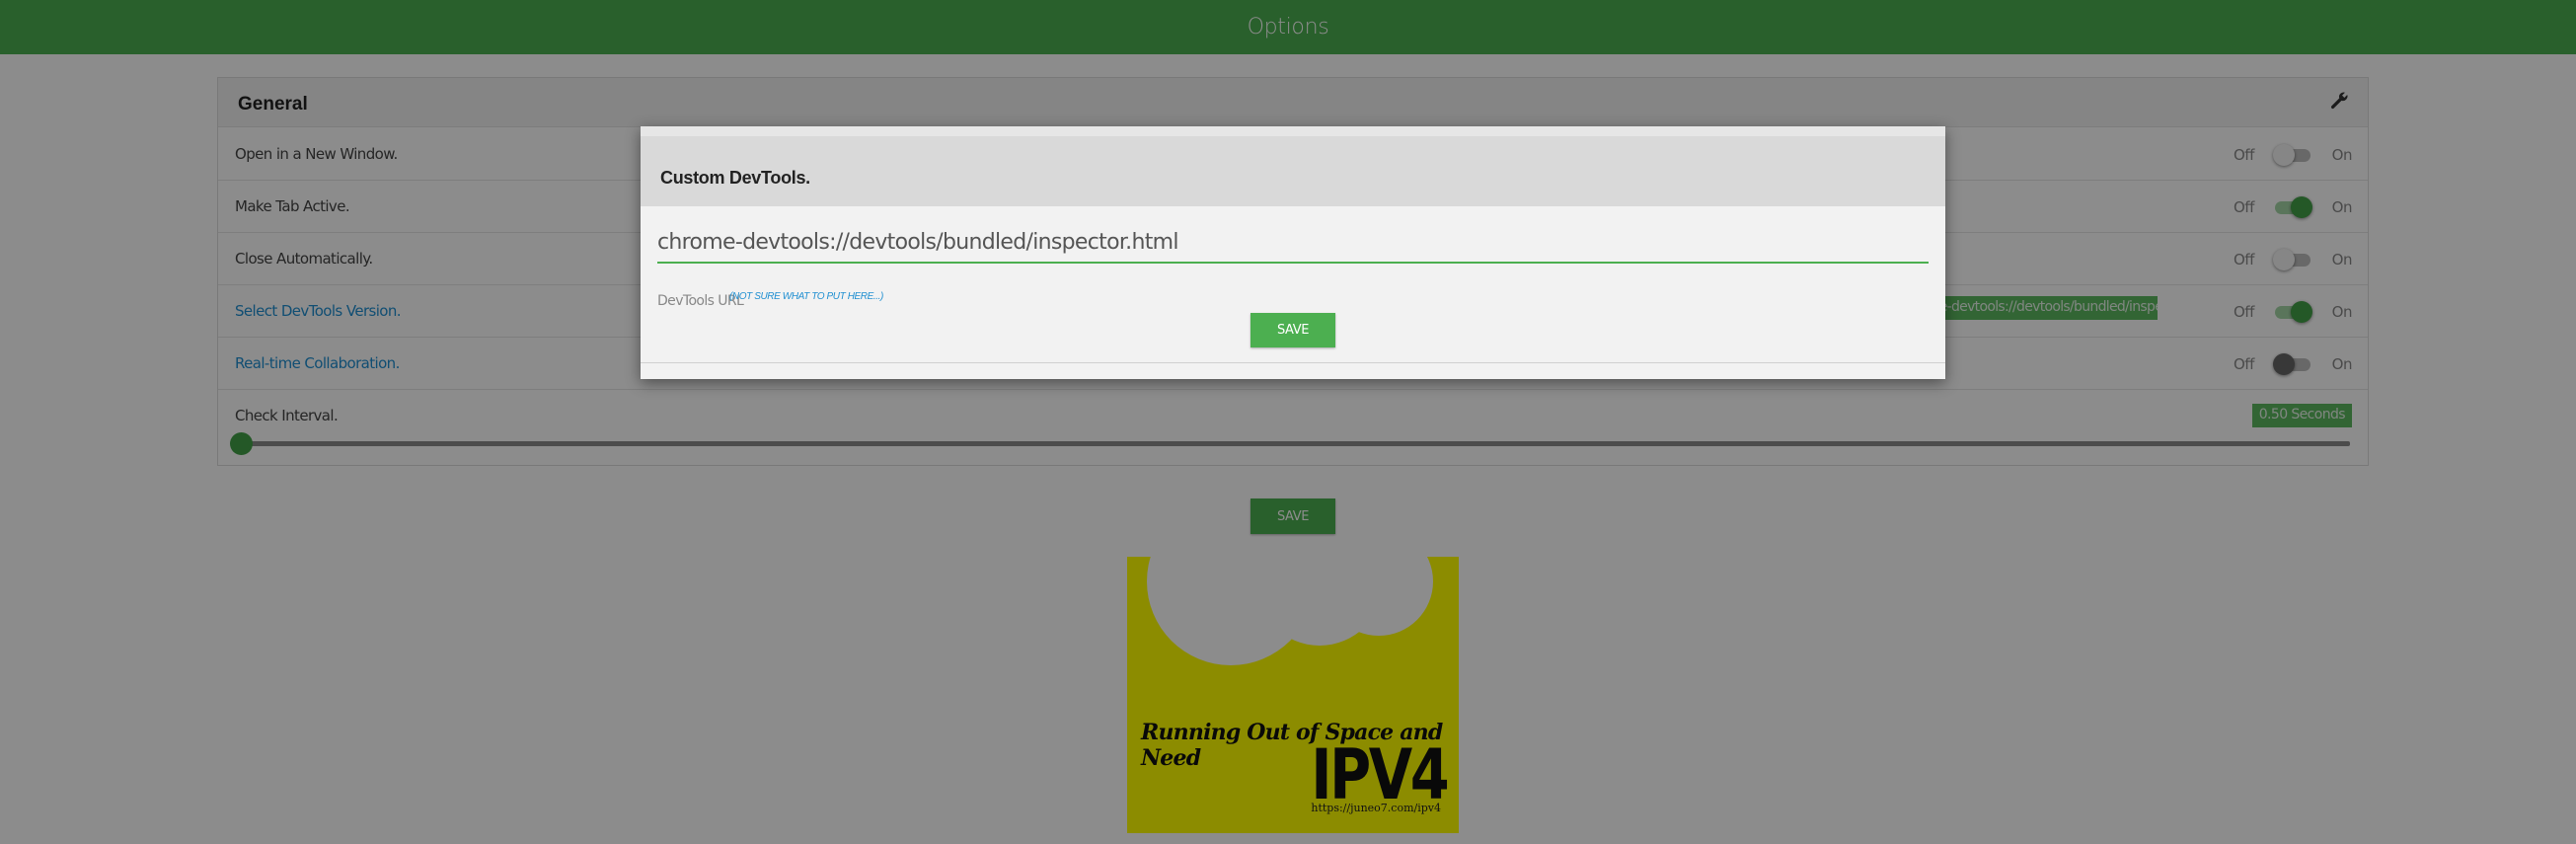 The image size is (2576, 844). Describe the element at coordinates (806, 296) in the screenshot. I see `help-link: (NOT SURE WHAT TO PUT HERE...)` at that location.